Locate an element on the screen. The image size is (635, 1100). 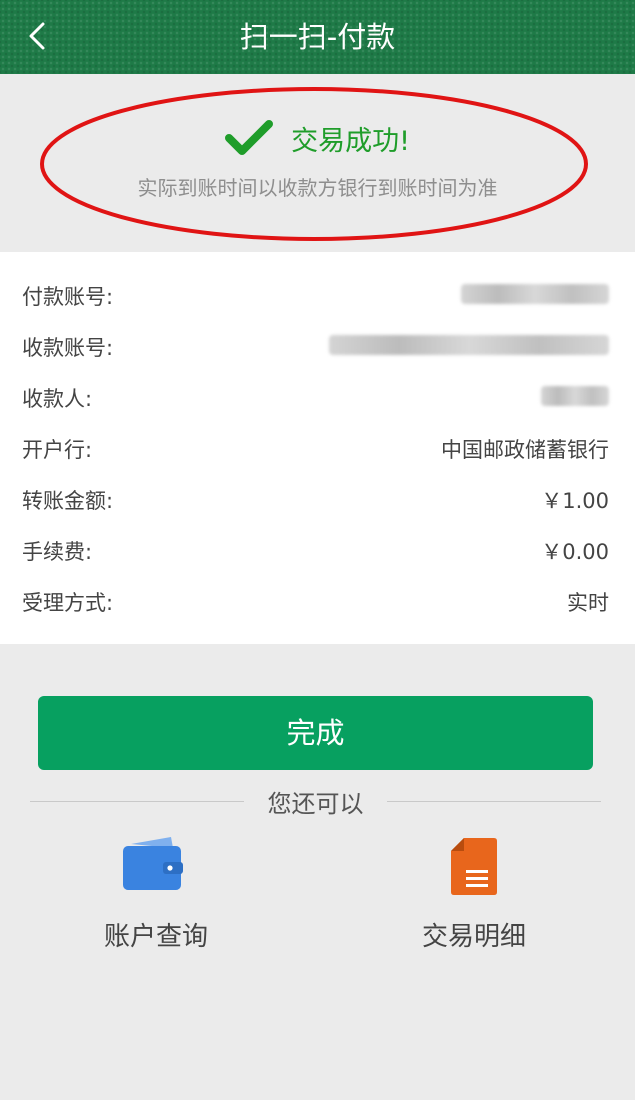
detail-label: 收款人: is located at coordinates (57, 399).